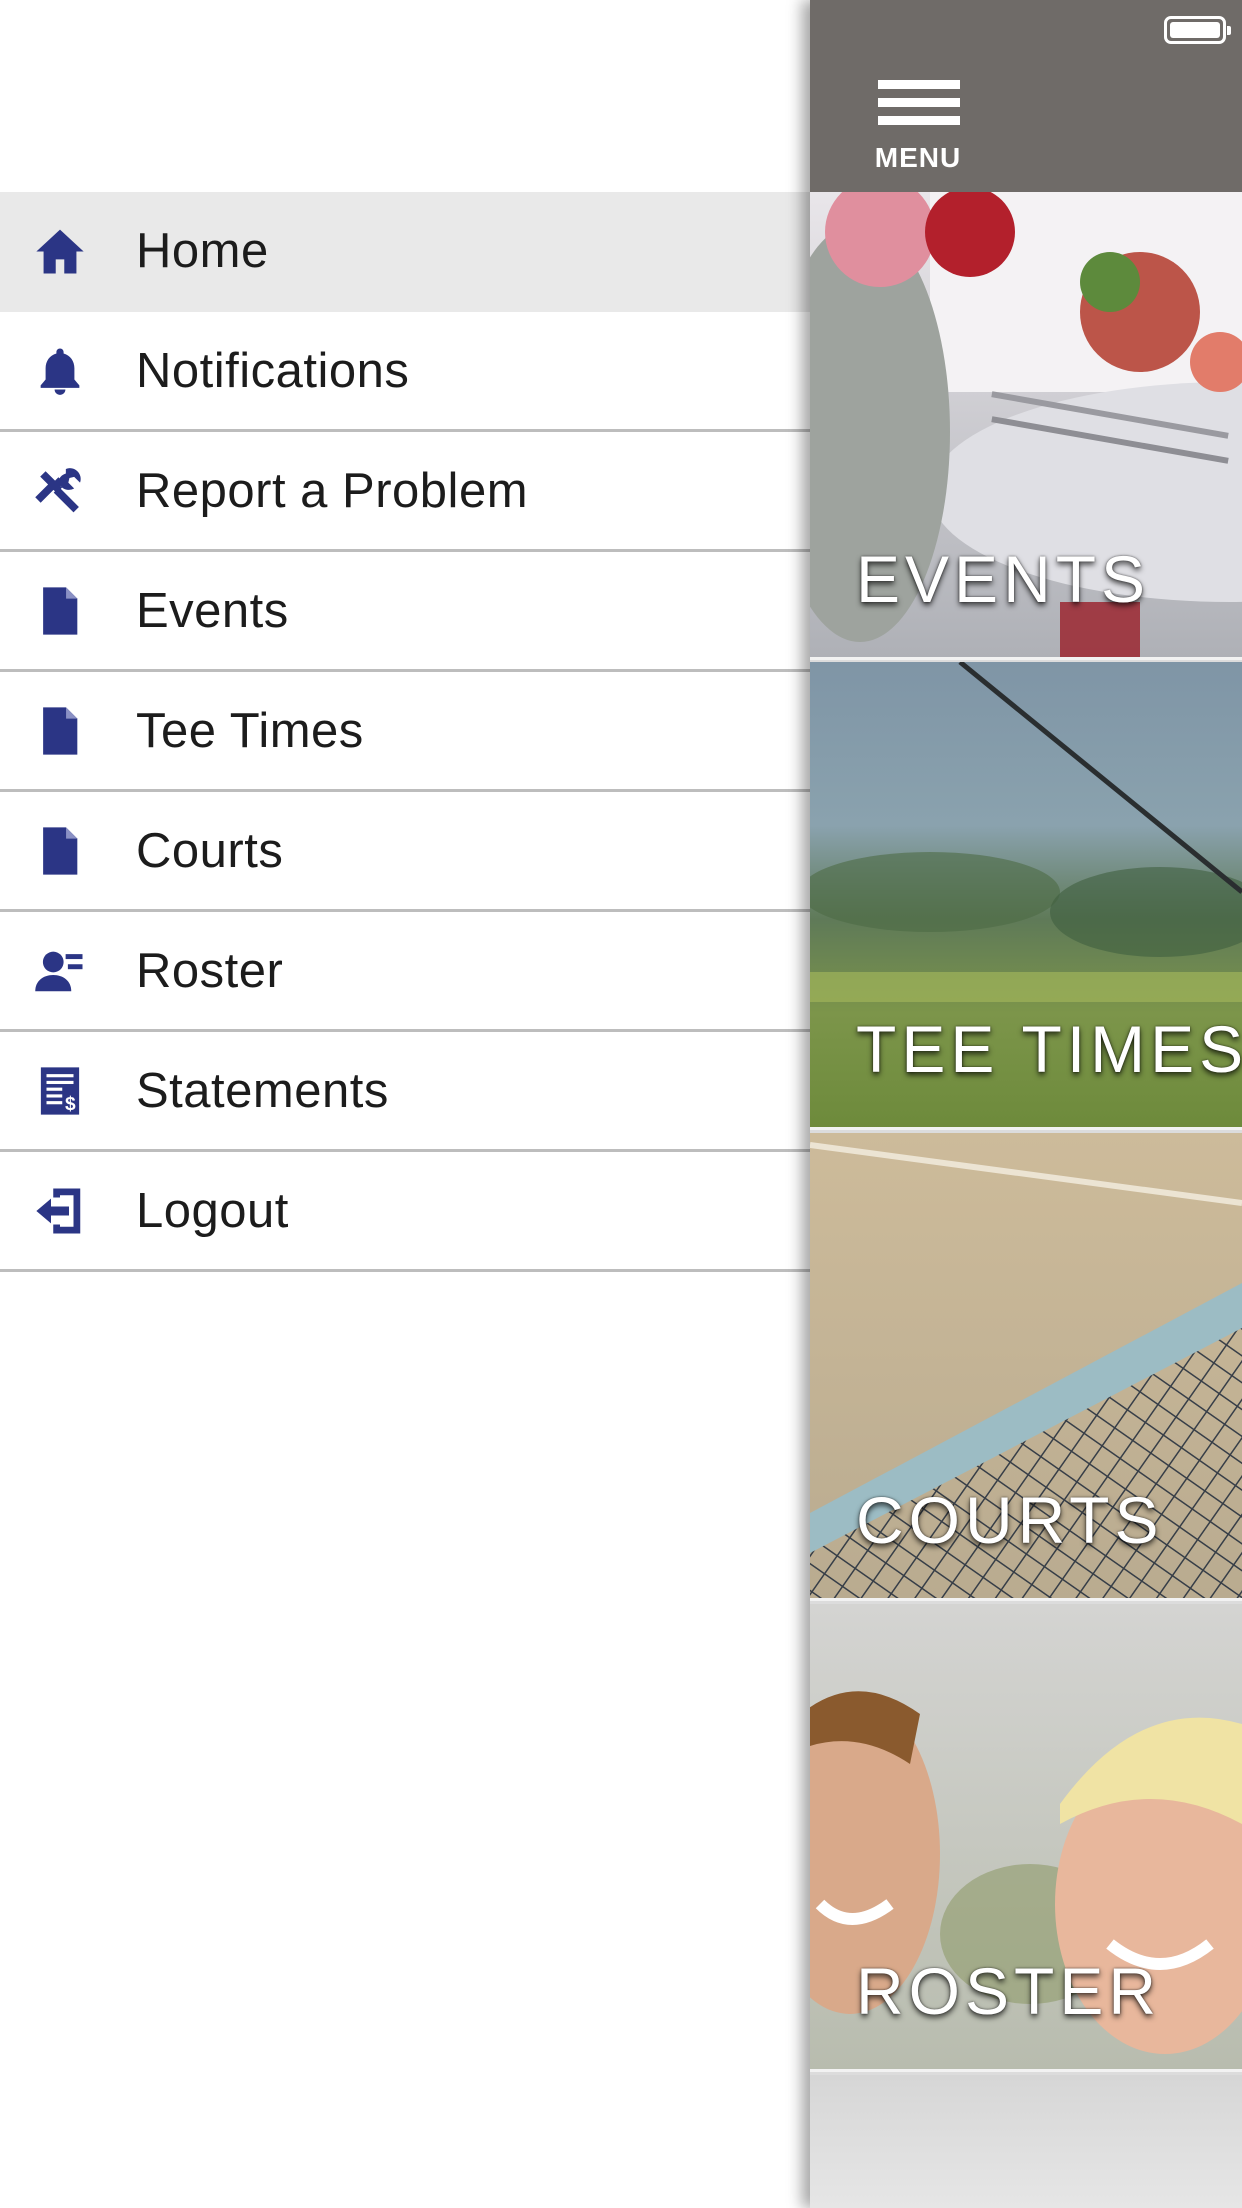 This screenshot has width=1242, height=2208. Describe the element at coordinates (1026, 1838) in the screenshot. I see `tile-roster: ROSTER` at that location.